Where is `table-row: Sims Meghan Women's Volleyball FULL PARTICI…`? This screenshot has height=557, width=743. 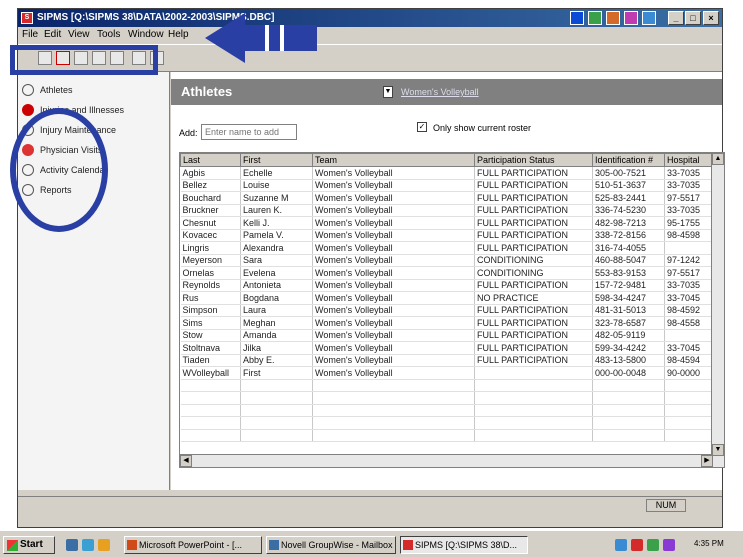
table-row: Sims Meghan Women's Volleyball FULL PARTICI… is located at coordinates (447, 323).